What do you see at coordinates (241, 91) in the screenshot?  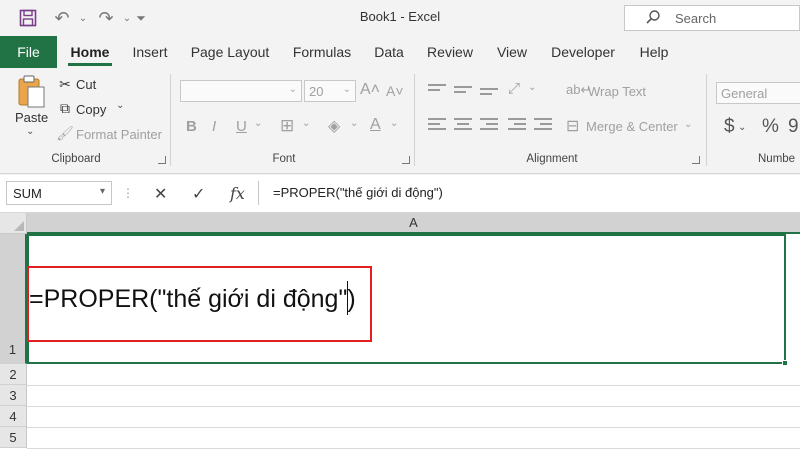 I see `font-name-combo: ⌄` at bounding box center [241, 91].